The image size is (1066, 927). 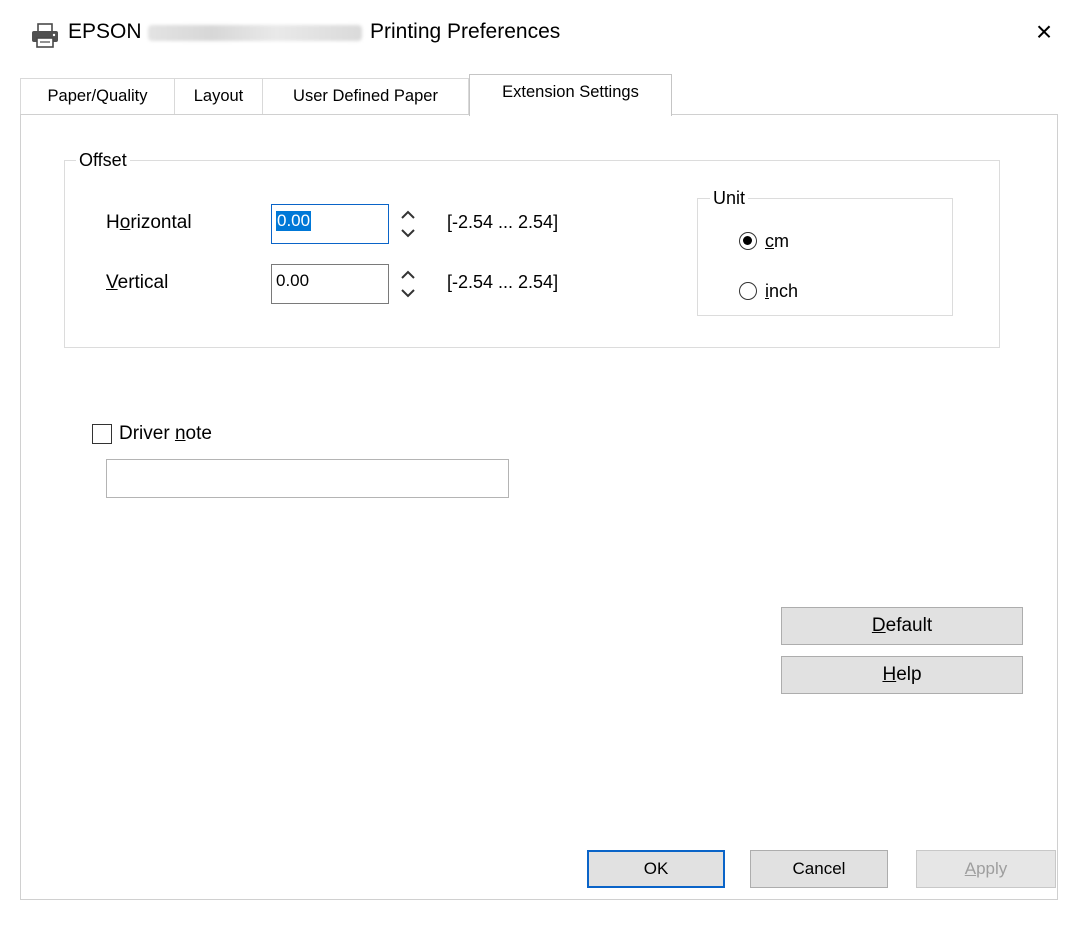 What do you see at coordinates (408, 224) in the screenshot?
I see `horizontal-spinner-icon` at bounding box center [408, 224].